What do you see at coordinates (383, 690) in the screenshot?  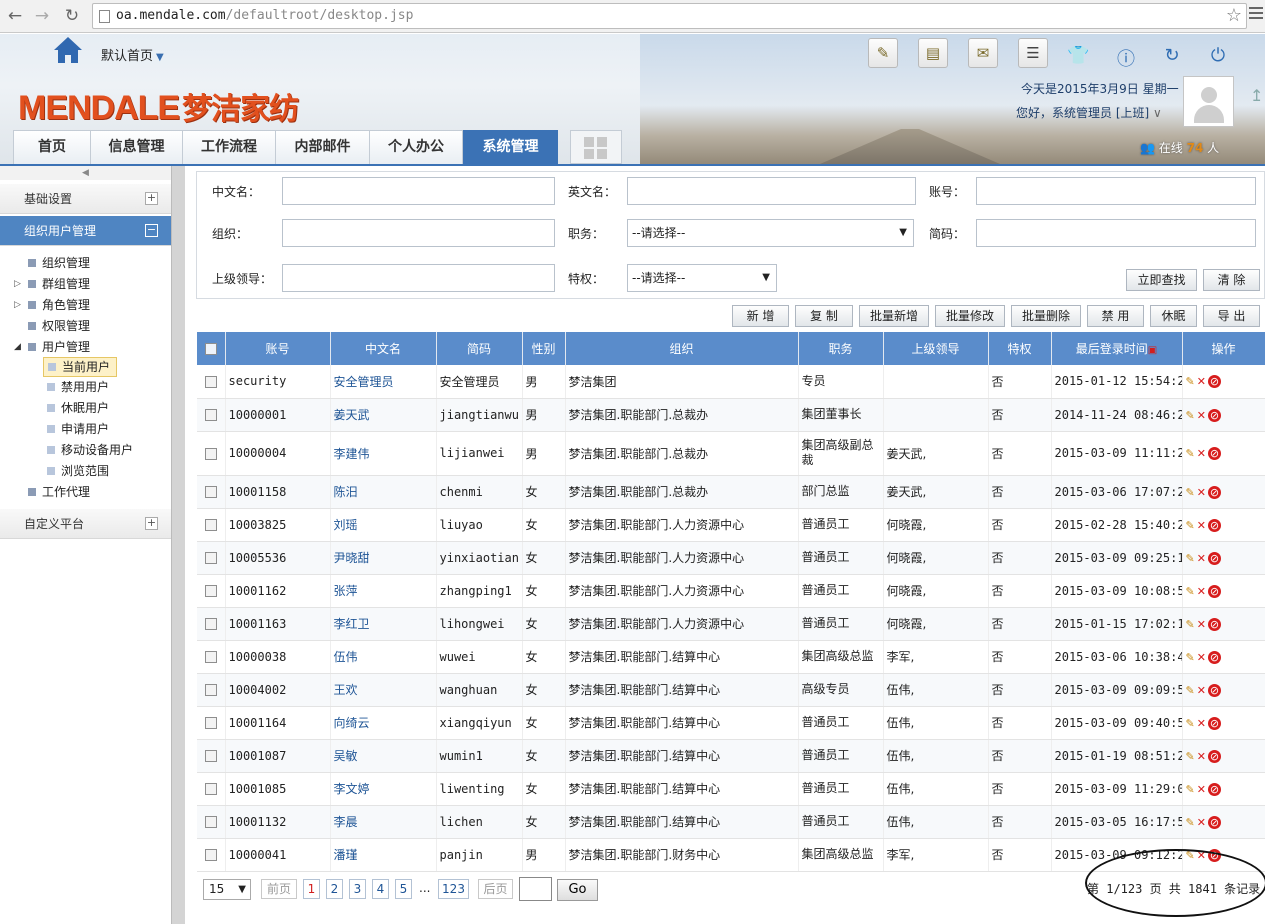 I see `cell-chinese-name: 王欢` at bounding box center [383, 690].